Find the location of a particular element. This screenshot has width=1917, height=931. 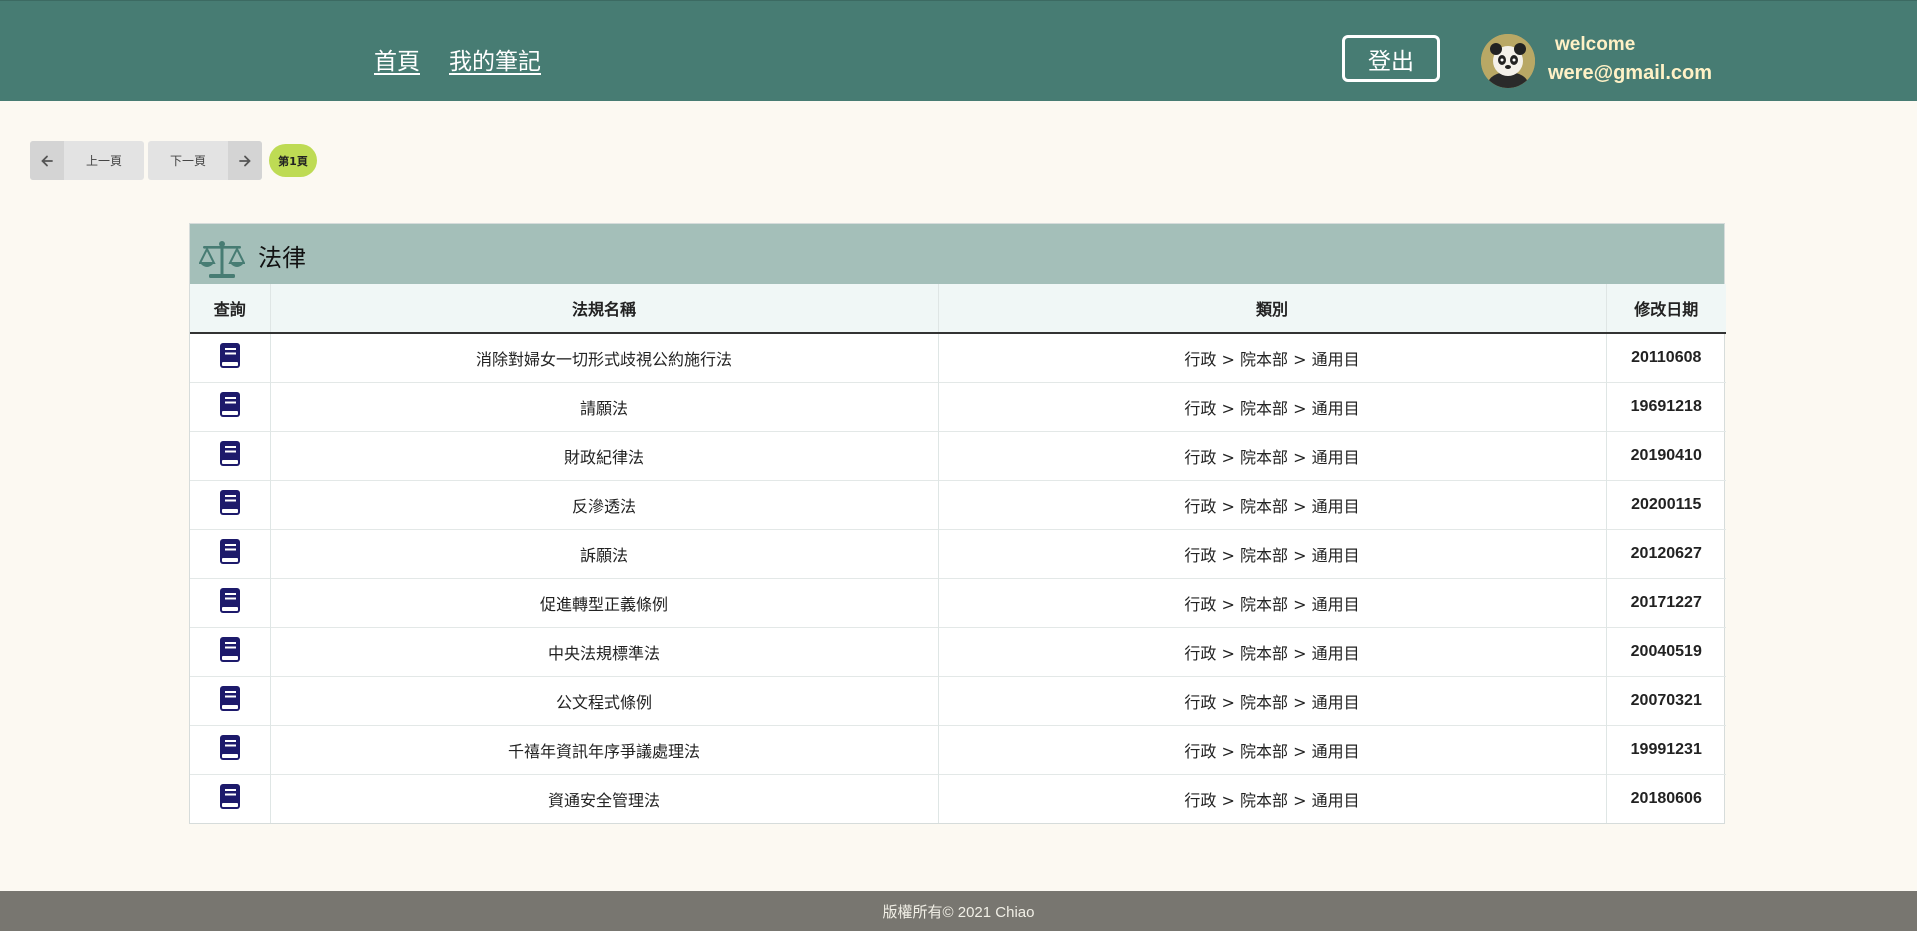

table-row: 資通安全管理法 行政 > 院本部 > 通用目 20180606 is located at coordinates (958, 798).